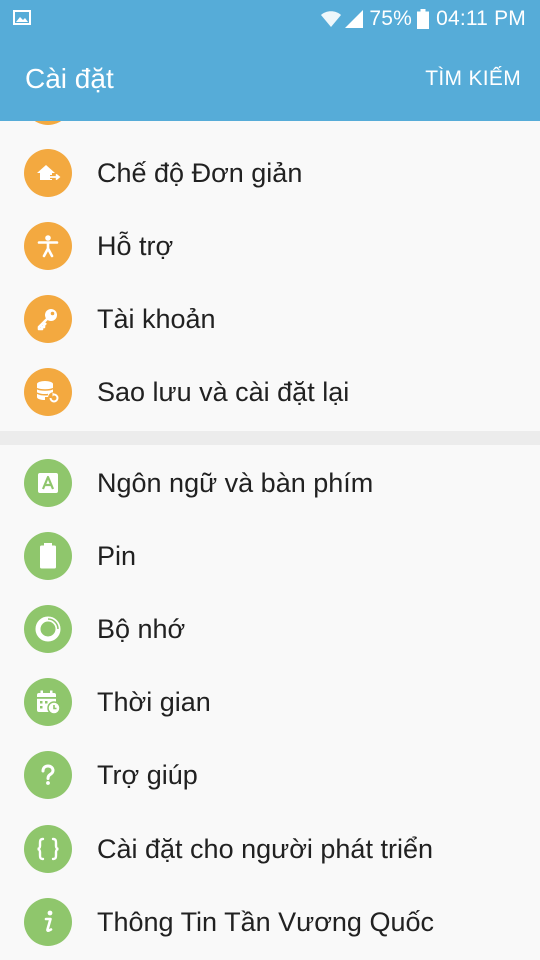  What do you see at coordinates (48, 702) in the screenshot?
I see `calendar-icon` at bounding box center [48, 702].